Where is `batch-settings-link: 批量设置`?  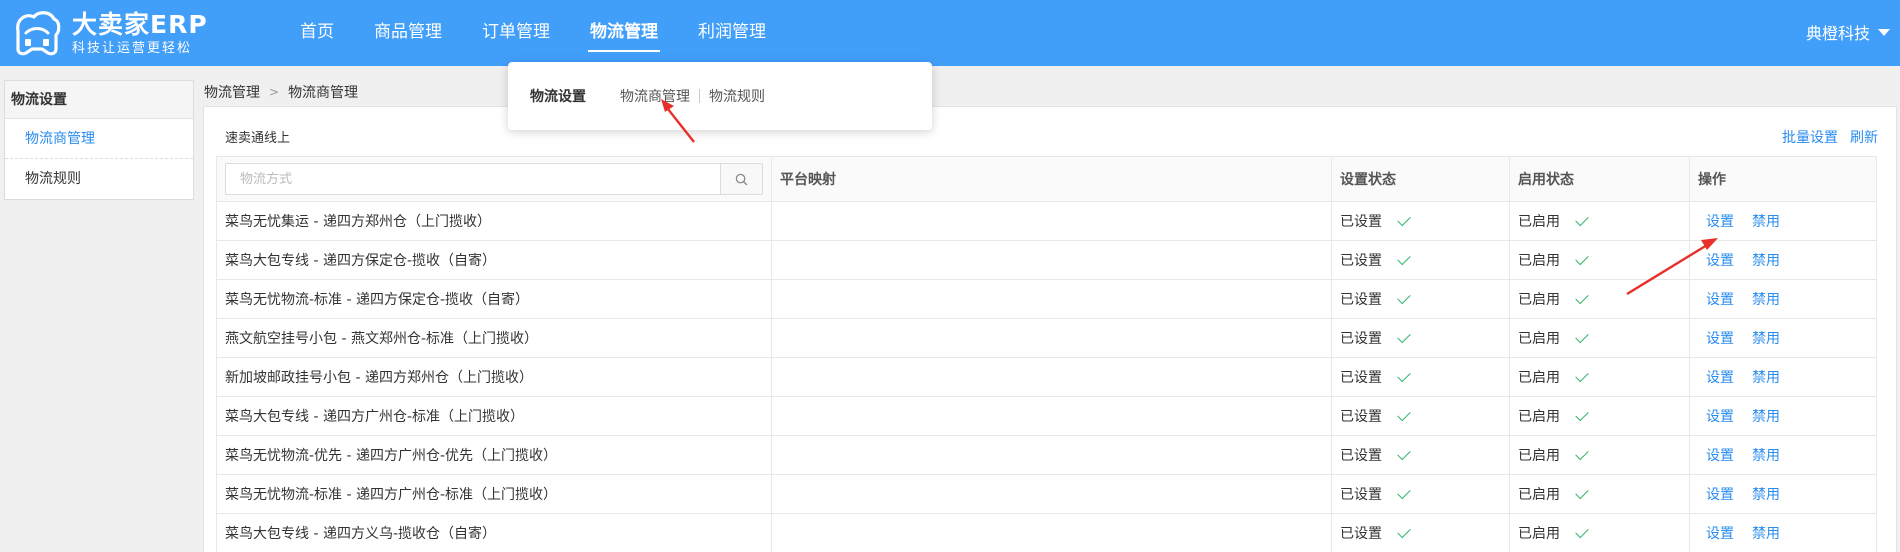
batch-settings-link: 批量设置 is located at coordinates (1810, 137).